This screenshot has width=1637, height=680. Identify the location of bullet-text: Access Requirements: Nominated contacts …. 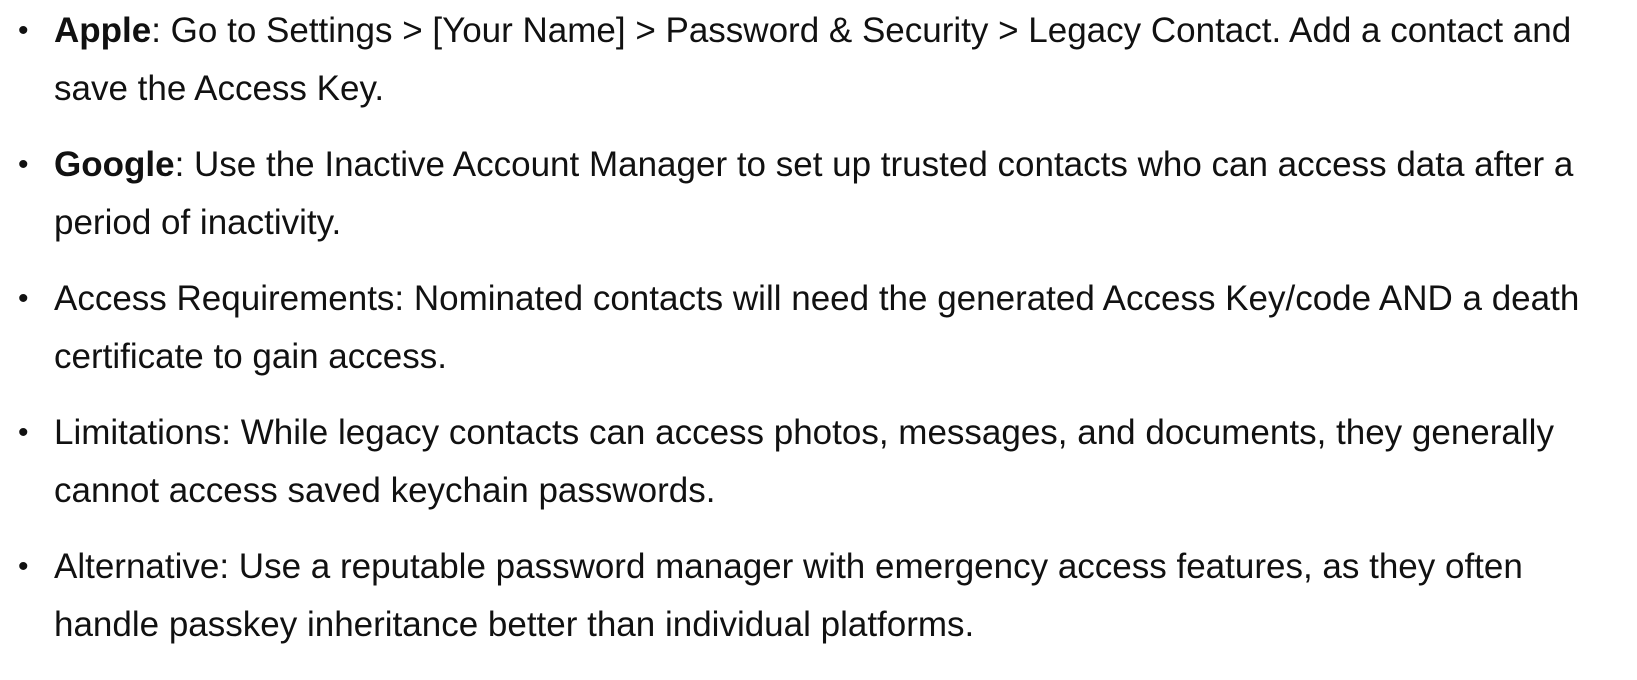
(817, 327).